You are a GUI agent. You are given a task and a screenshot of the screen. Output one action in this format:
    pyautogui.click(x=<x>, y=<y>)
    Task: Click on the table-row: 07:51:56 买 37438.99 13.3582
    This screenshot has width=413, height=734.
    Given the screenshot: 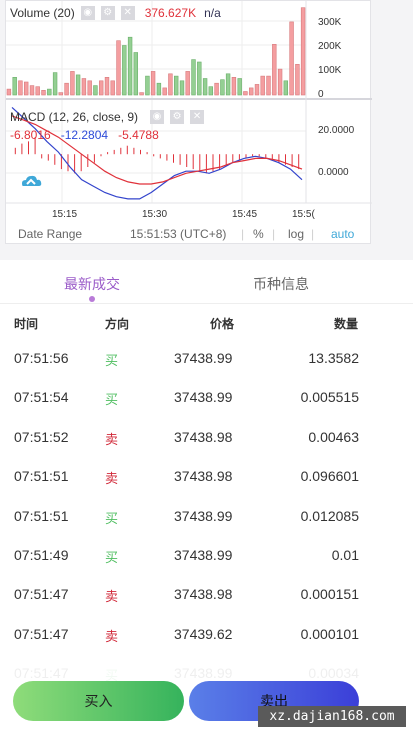 What is the action you would take?
    pyautogui.click(x=206, y=356)
    